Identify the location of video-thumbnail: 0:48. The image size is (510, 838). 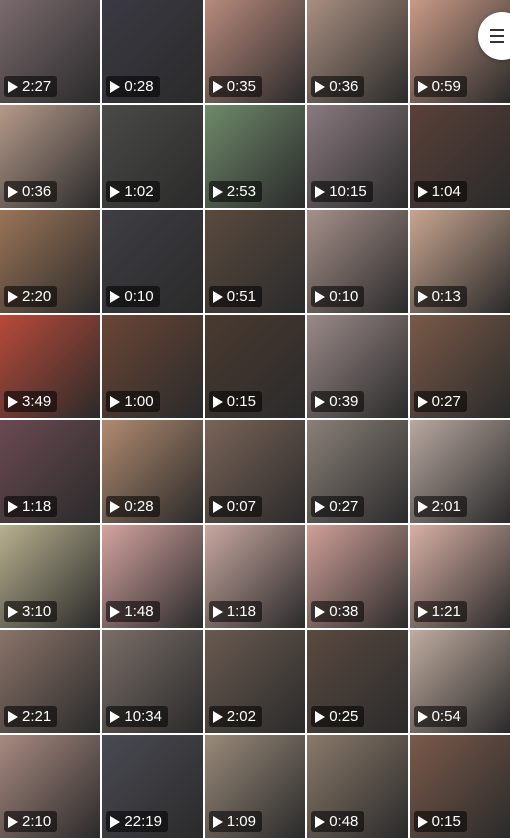
(357, 786).